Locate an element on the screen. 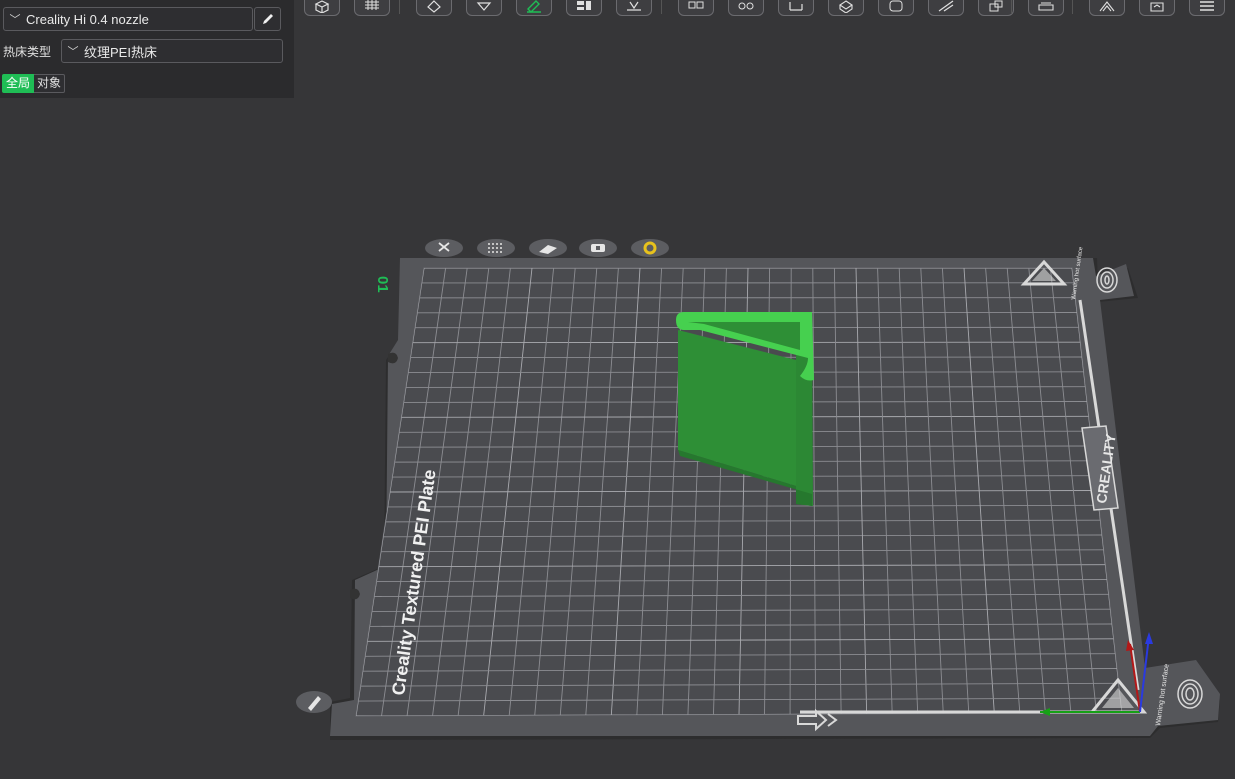  lock-plate-icon is located at coordinates (598, 248).